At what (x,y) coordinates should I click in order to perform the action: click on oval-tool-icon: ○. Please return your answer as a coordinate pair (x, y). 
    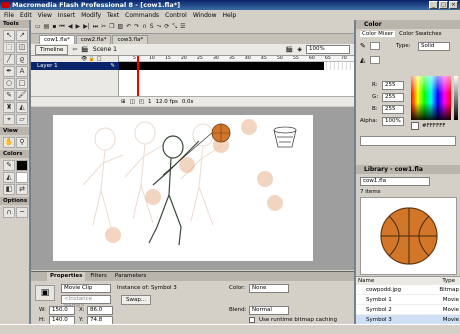
    Looking at the image, I should click on (9, 83).